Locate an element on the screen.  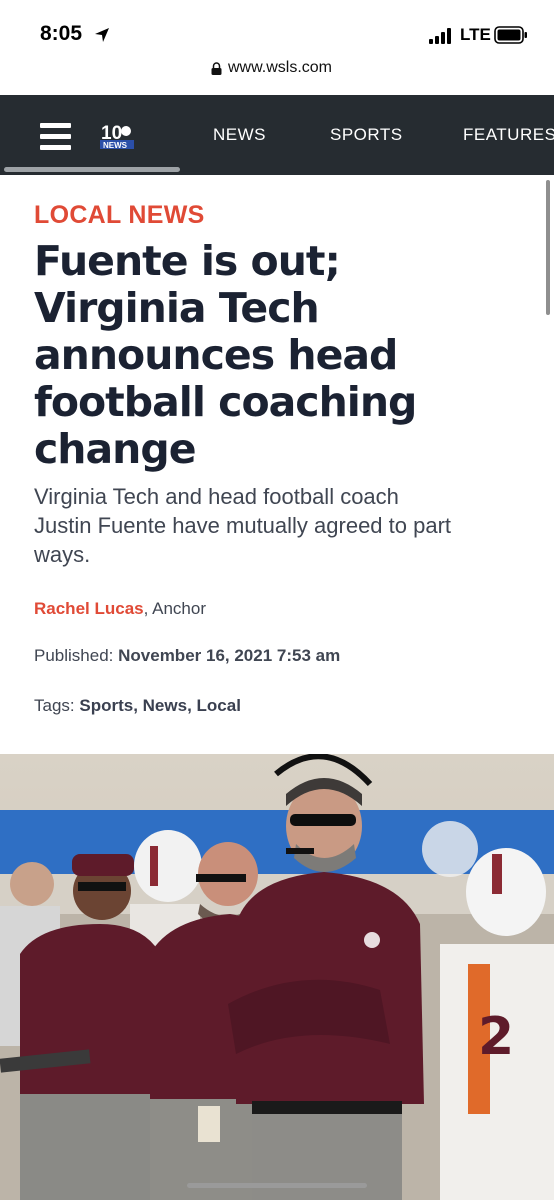
published-label: Published: is located at coordinates (76, 655).